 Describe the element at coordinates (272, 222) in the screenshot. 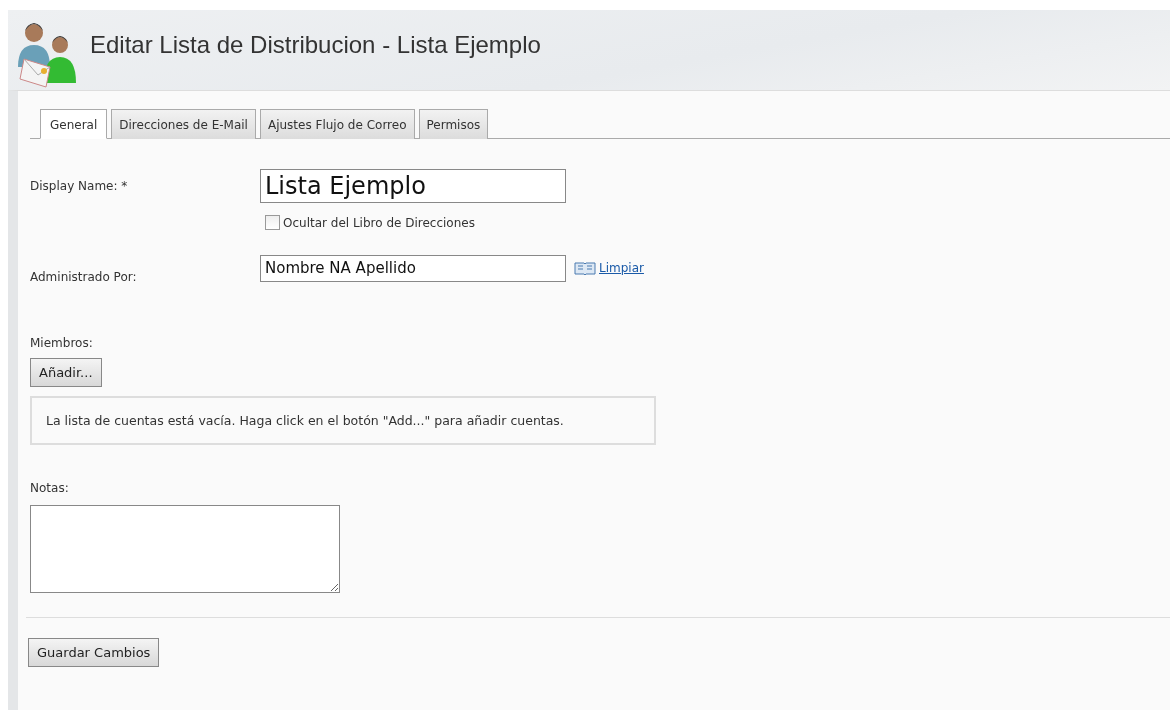

I see `checkbox` at that location.